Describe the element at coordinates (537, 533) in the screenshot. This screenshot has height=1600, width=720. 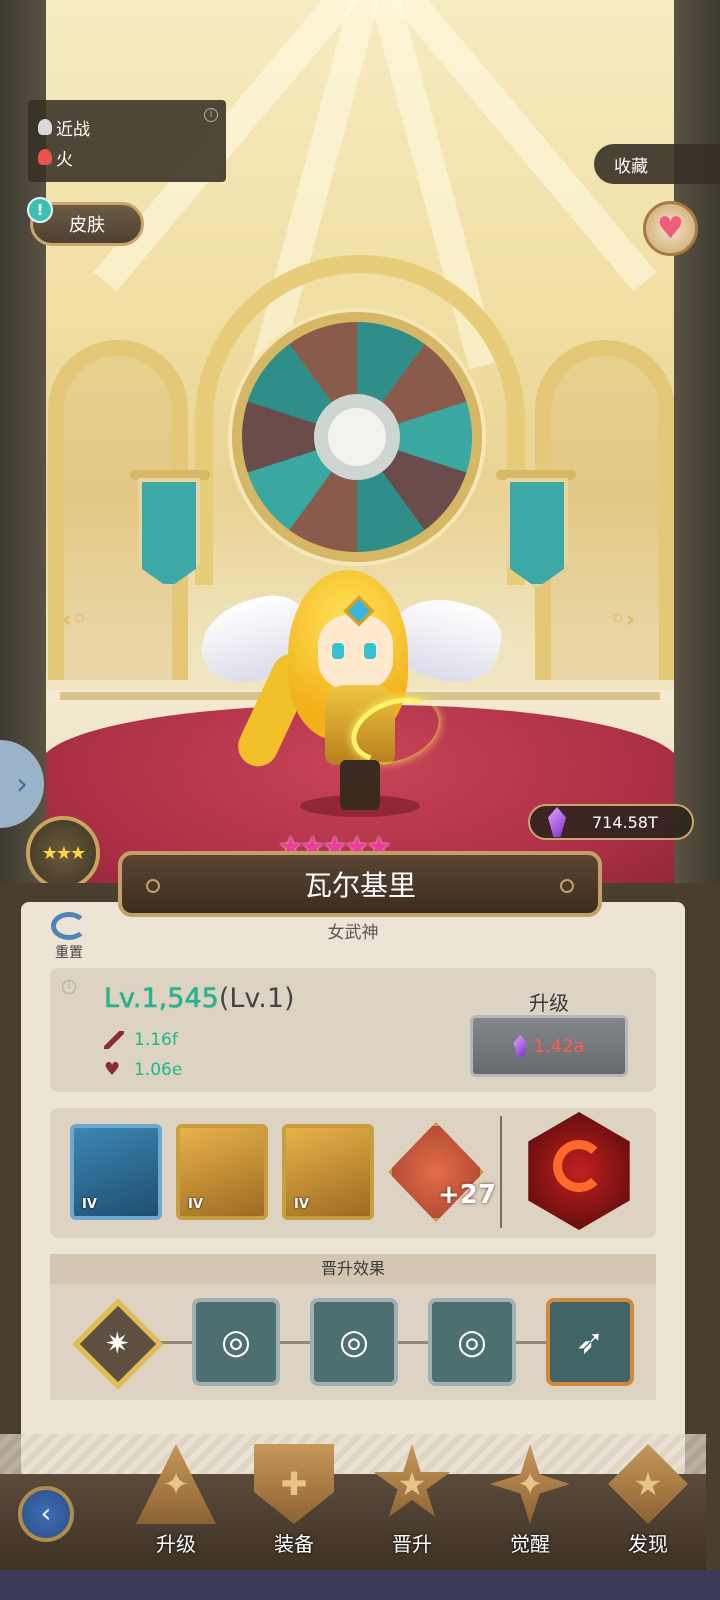
I see `right-banner` at that location.